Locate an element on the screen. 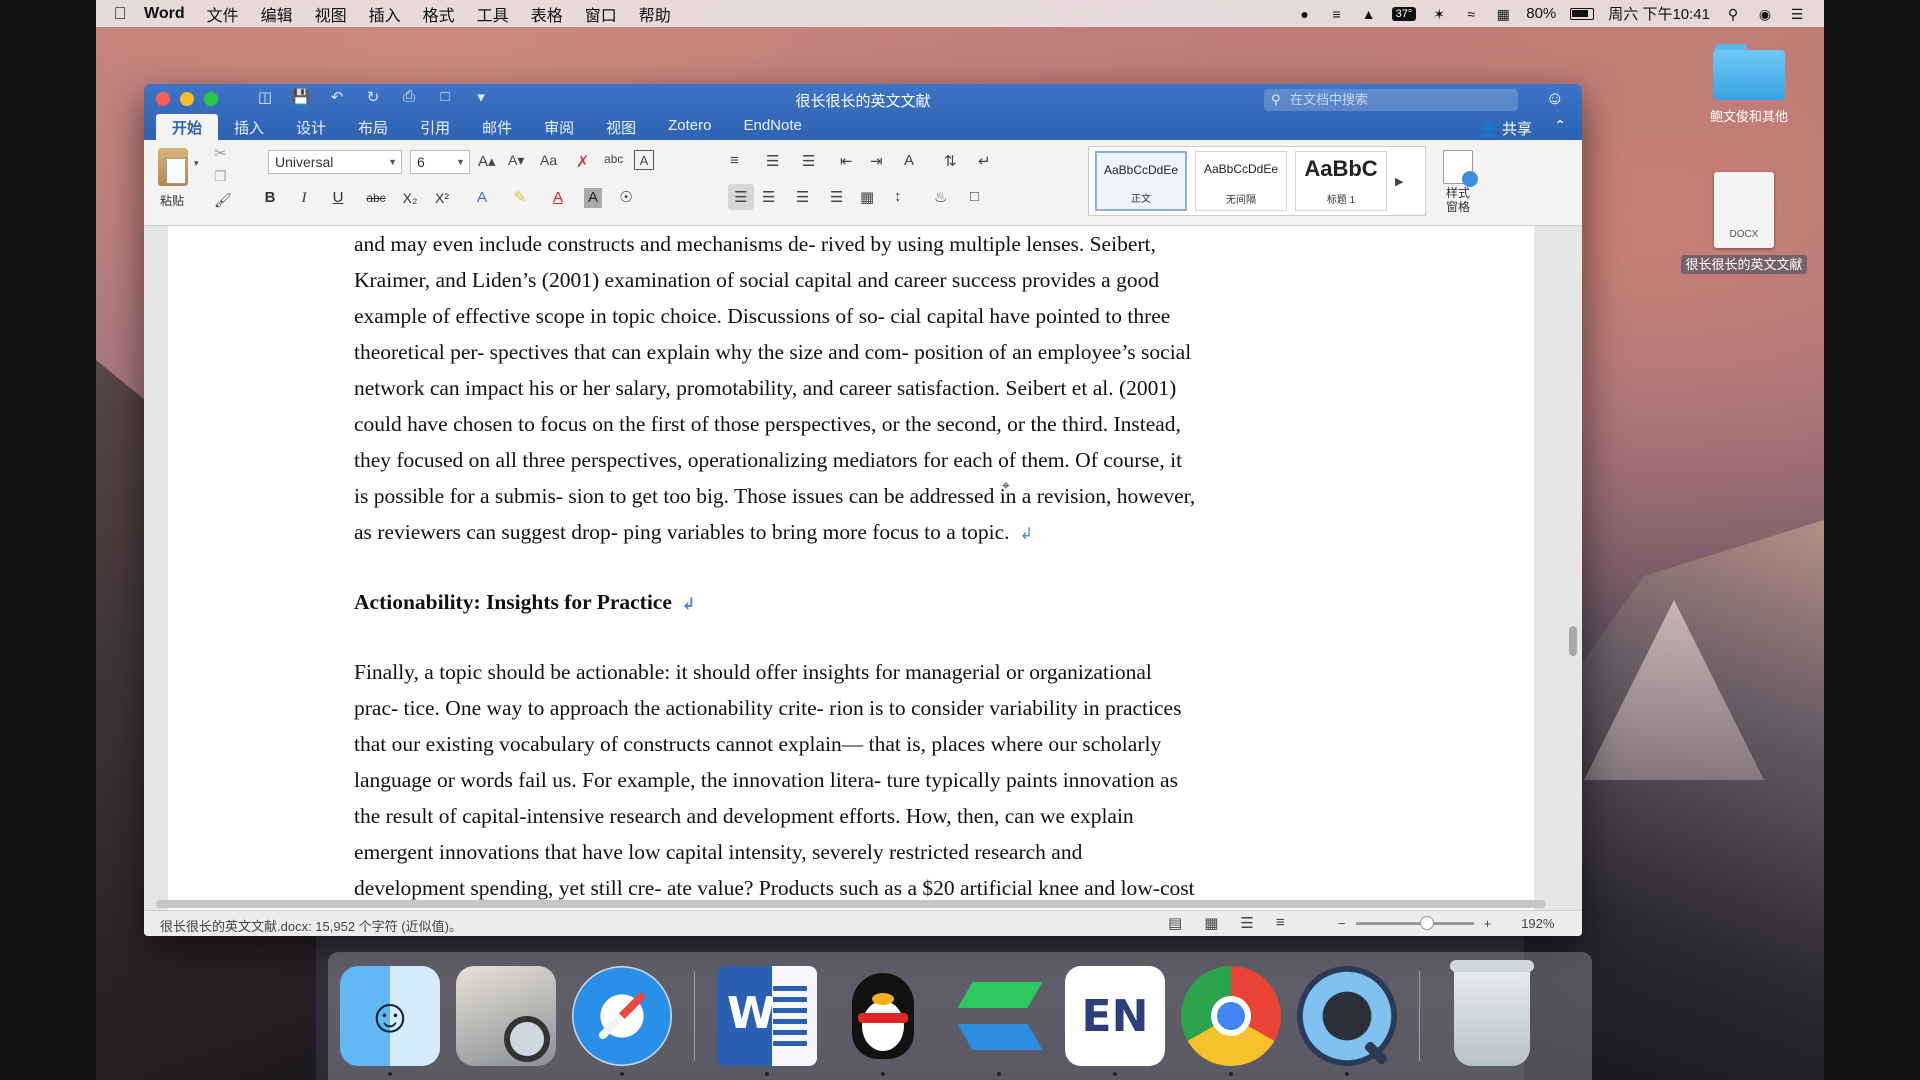 The width and height of the screenshot is (1920, 1080). tab-view: 视图 is located at coordinates (621, 127).